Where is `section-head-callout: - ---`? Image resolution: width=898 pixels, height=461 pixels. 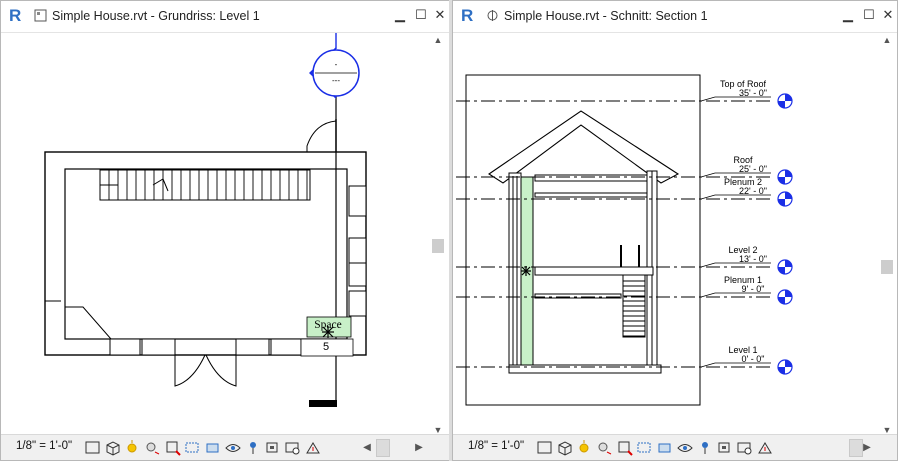 section-head-callout: - --- is located at coordinates (334, 66).